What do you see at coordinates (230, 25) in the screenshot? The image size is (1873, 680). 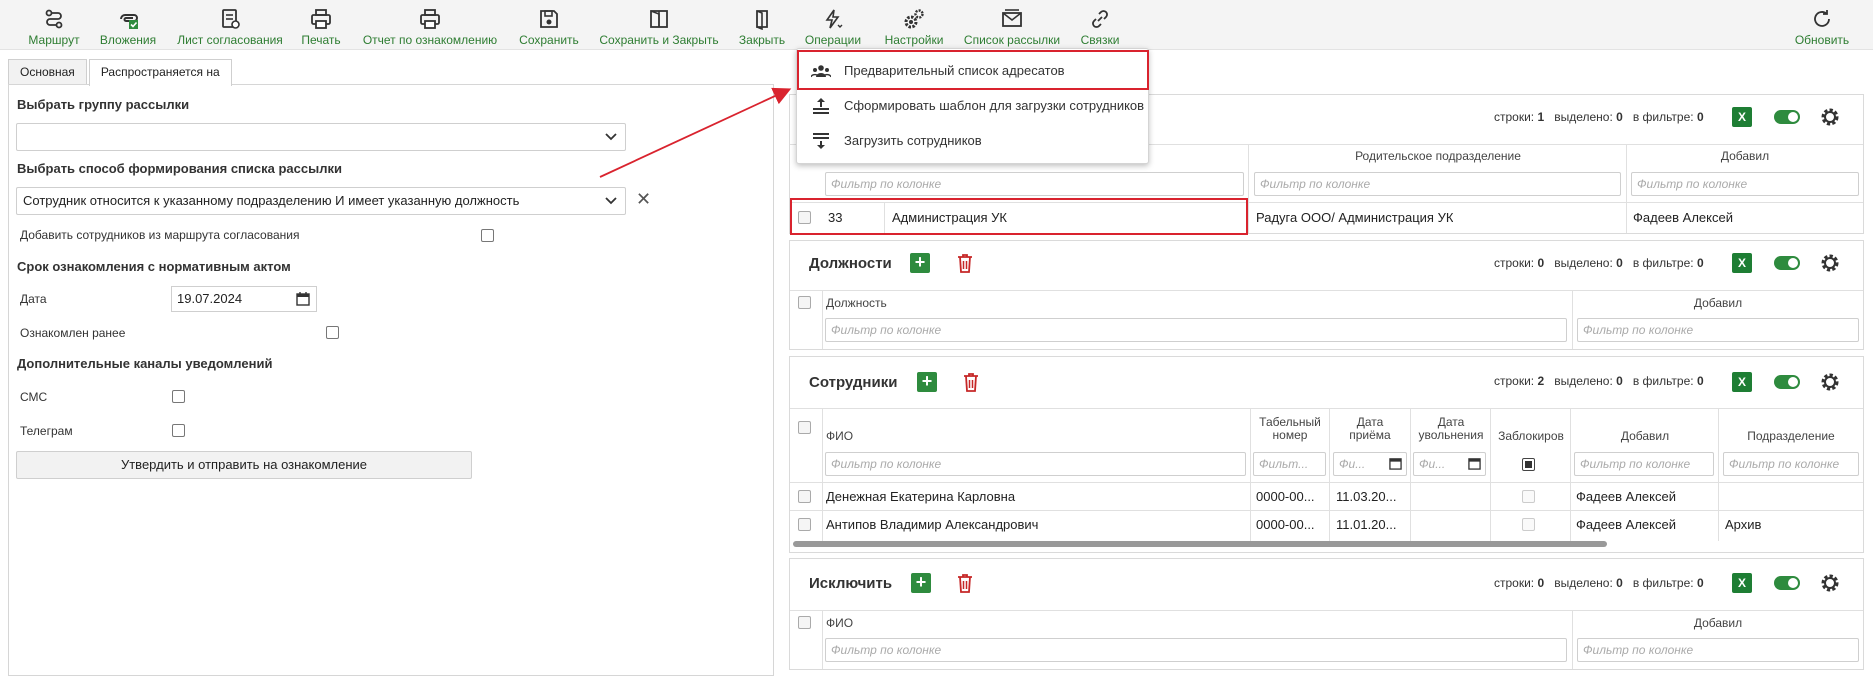 I see `approval-sheet-button: Лист согласования` at bounding box center [230, 25].